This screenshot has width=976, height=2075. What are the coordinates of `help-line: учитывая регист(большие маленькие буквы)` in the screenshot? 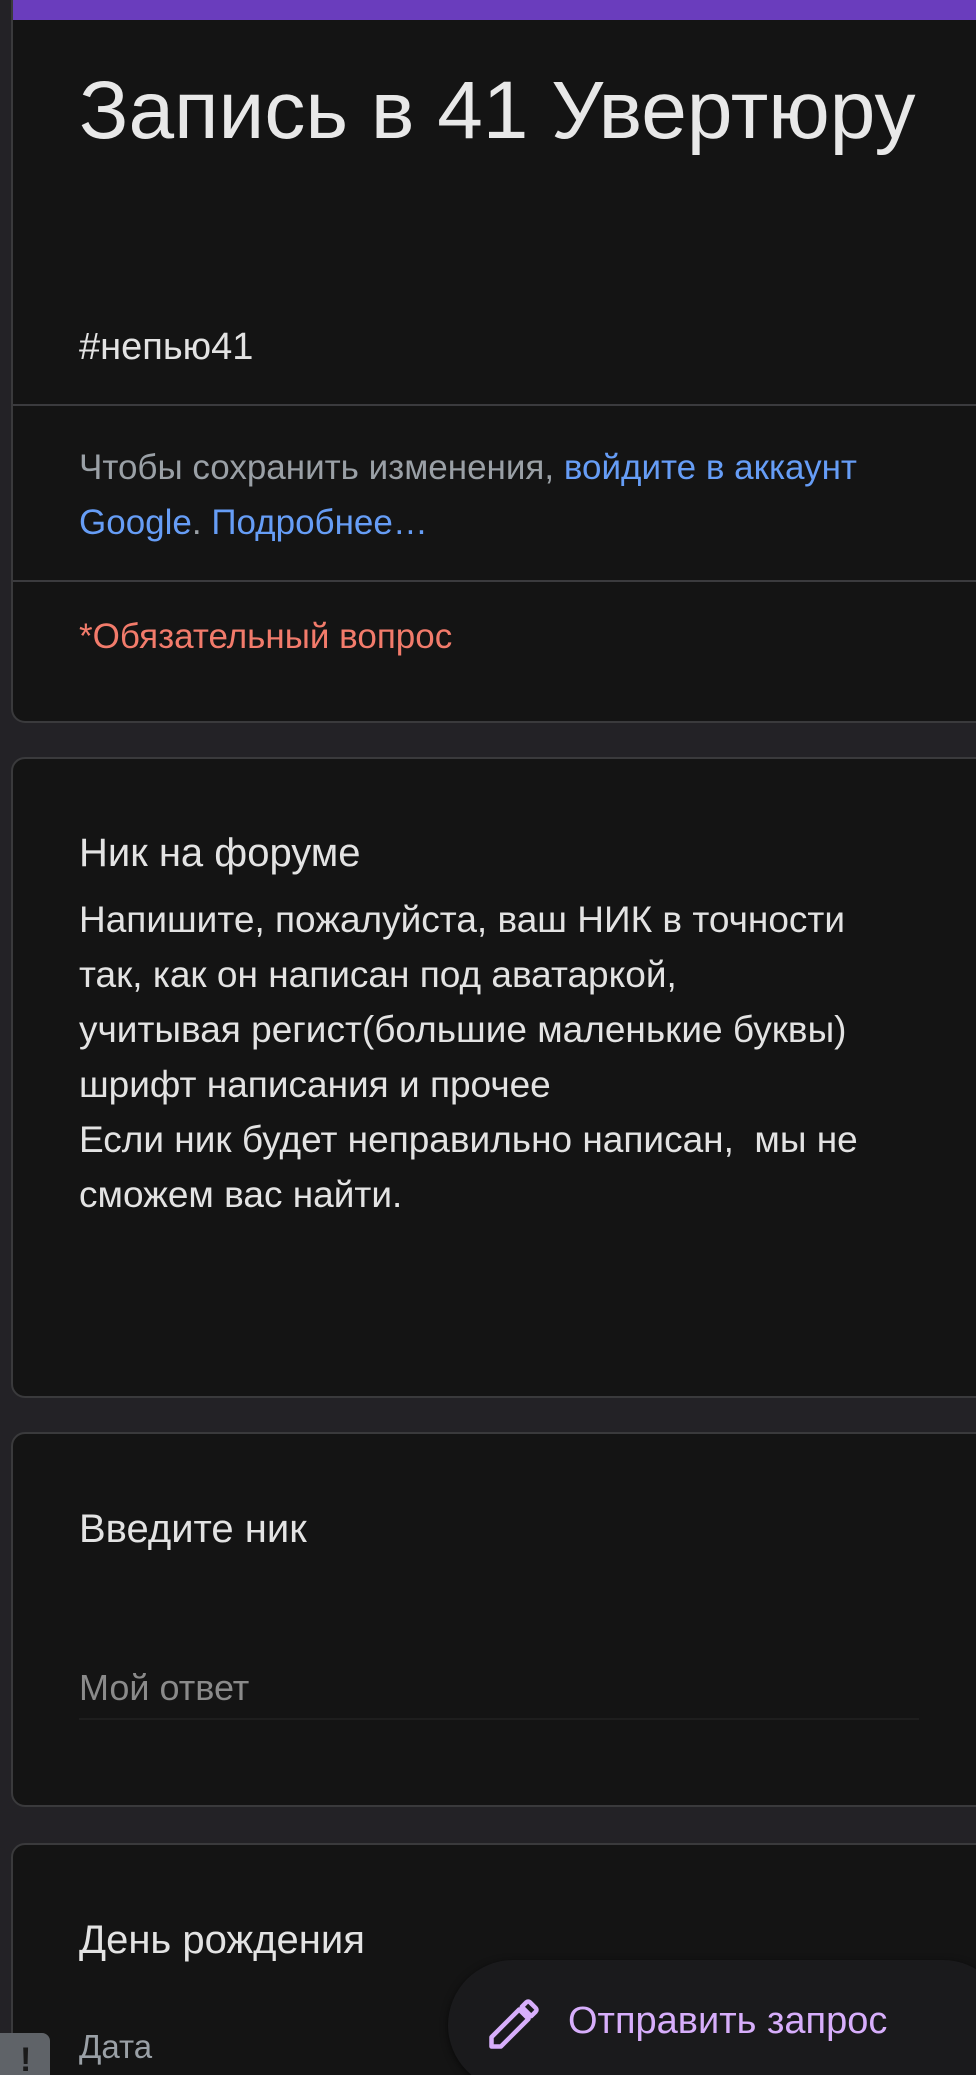 It's located at (463, 1029).